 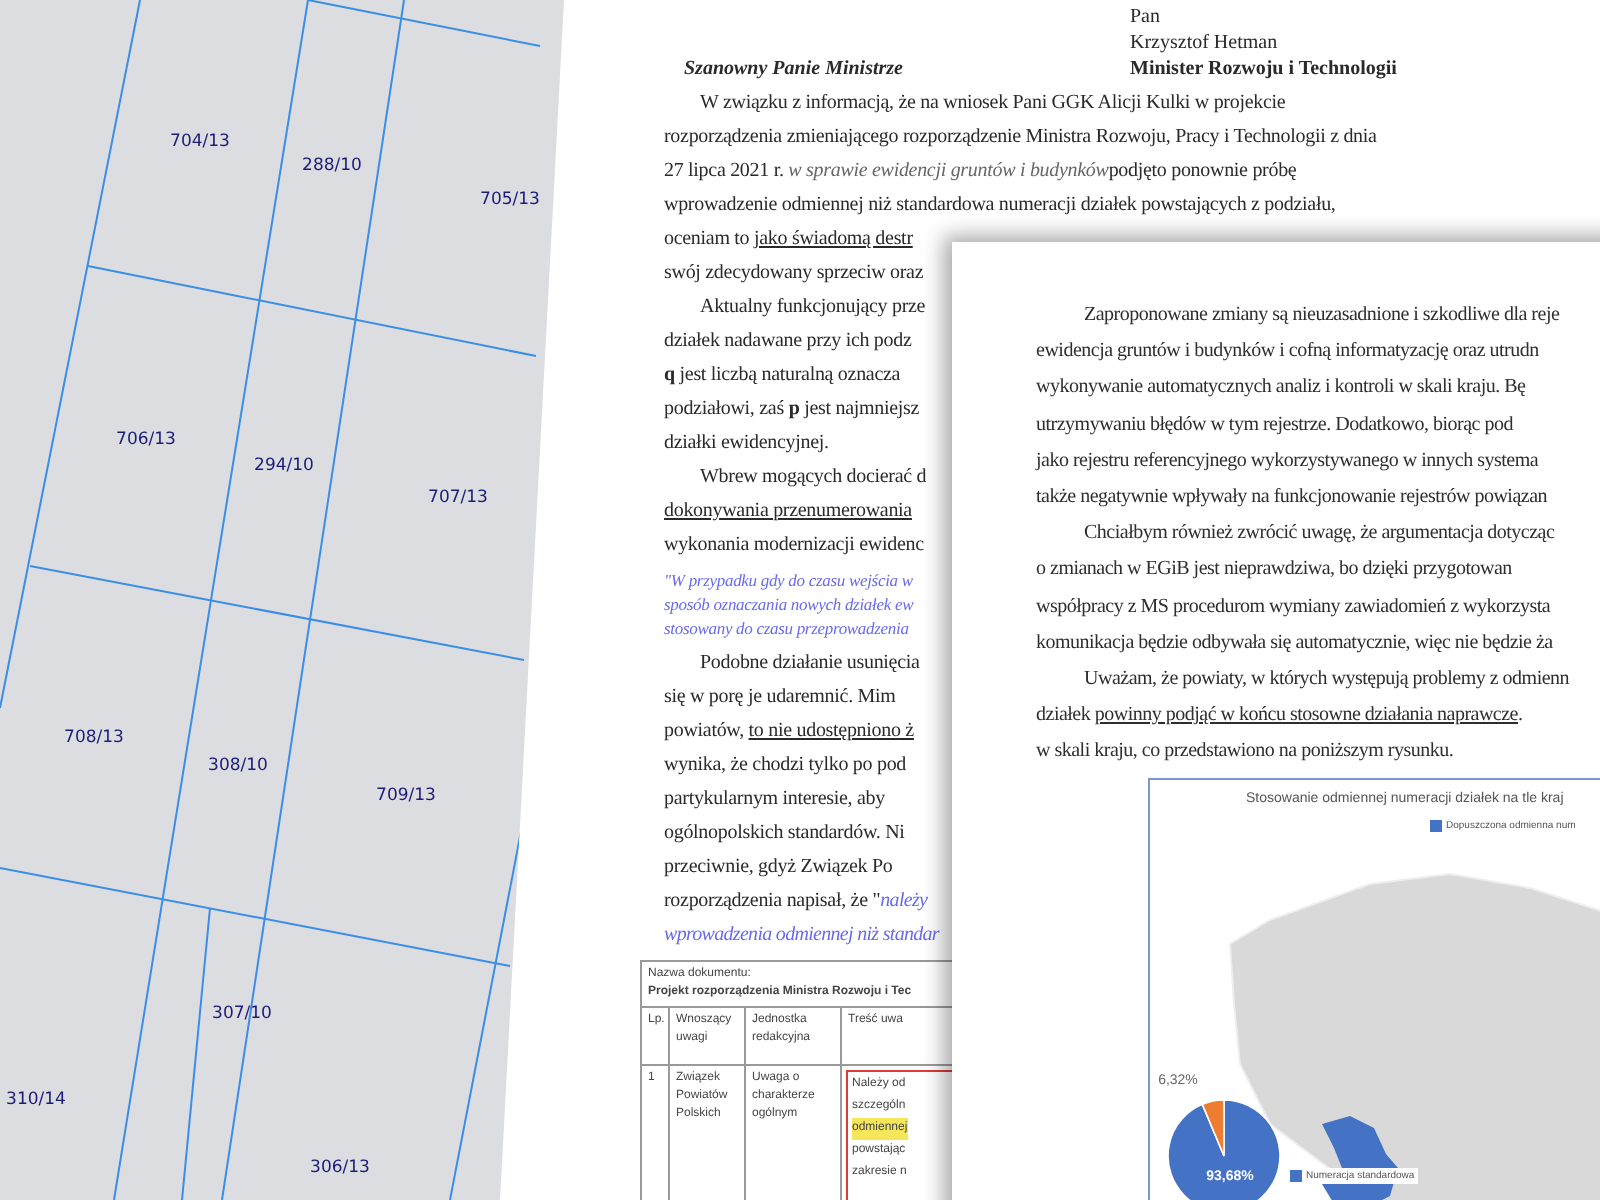 What do you see at coordinates (1020, 138) in the screenshot?
I see `text-line: rozporządzenia zmieniającego rozporządzenie Ministra Rozwoju, Pracy i Technologii z dnia` at bounding box center [1020, 138].